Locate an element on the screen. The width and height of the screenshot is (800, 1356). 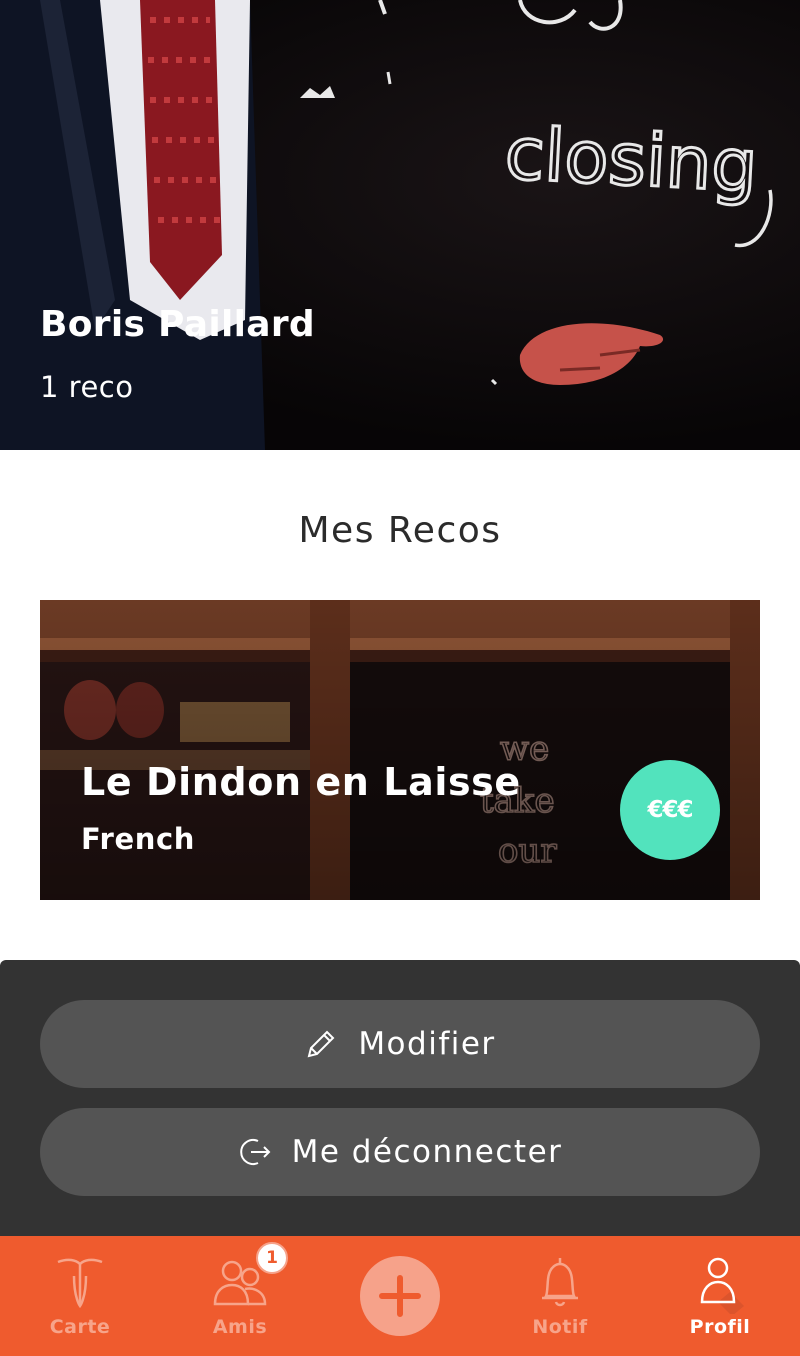
tab-carte: Carte is located at coordinates (80, 1296).